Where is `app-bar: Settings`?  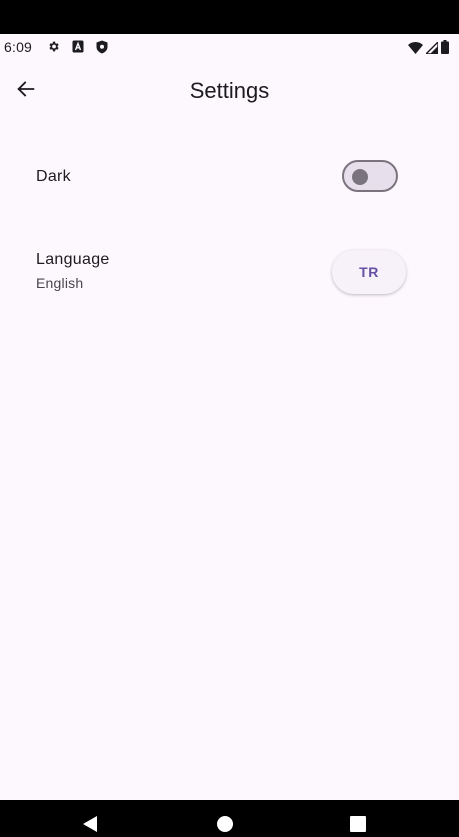
app-bar: Settings is located at coordinates (229, 92).